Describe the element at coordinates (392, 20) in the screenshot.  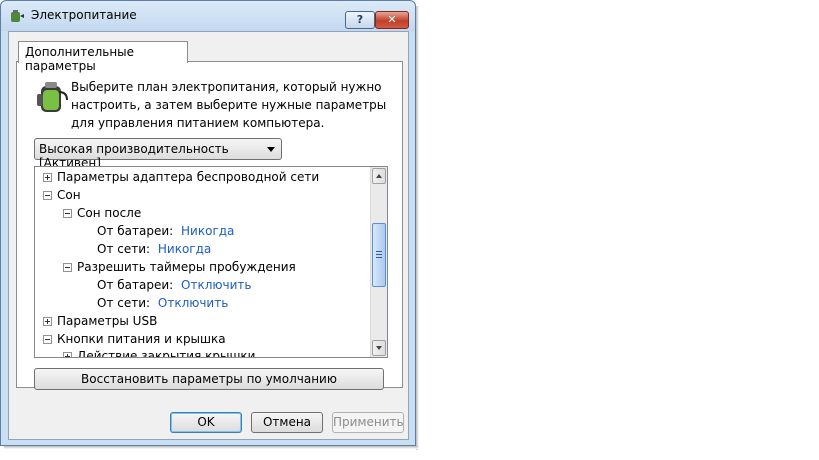
I see `close-button: ✕` at that location.